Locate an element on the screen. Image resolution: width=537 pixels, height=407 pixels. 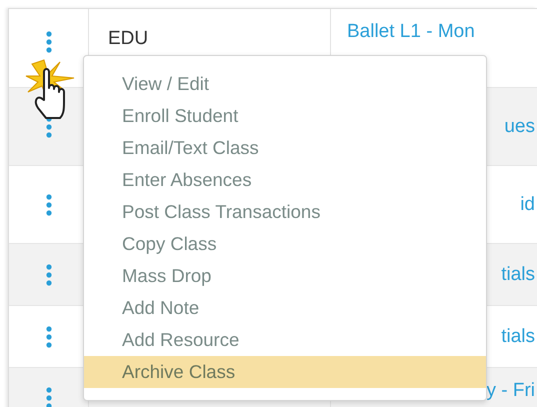
menu-item: Copy Class is located at coordinates (285, 244).